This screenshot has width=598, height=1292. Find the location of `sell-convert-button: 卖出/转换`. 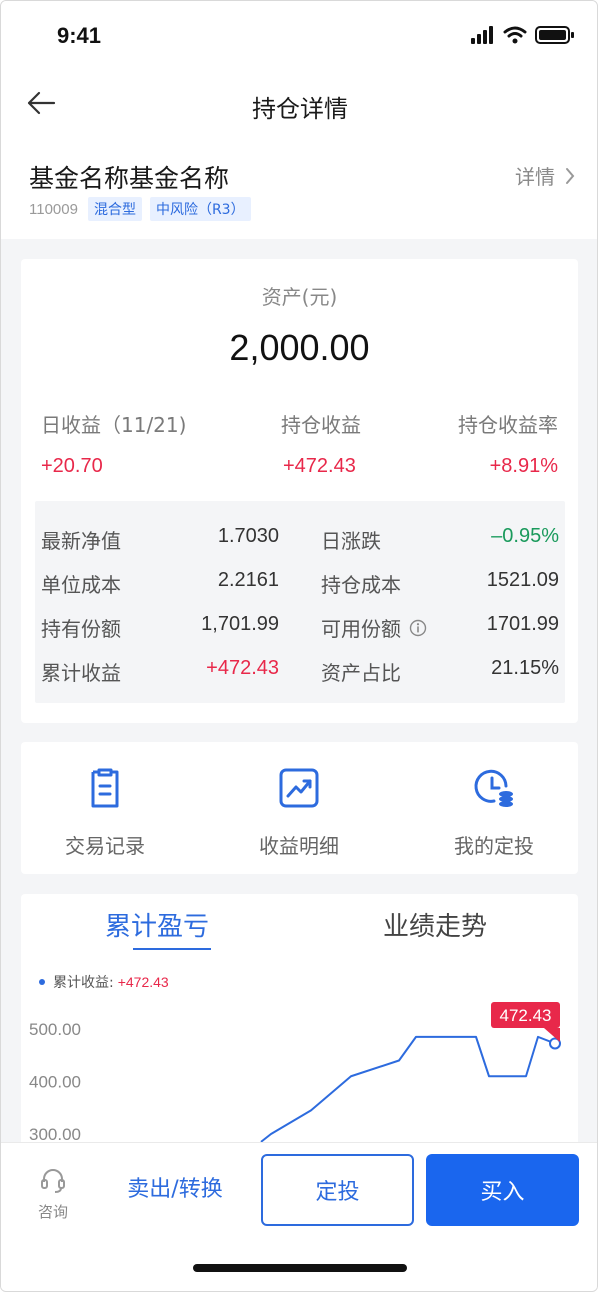

sell-convert-button: 卖出/转换 is located at coordinates (175, 1187).